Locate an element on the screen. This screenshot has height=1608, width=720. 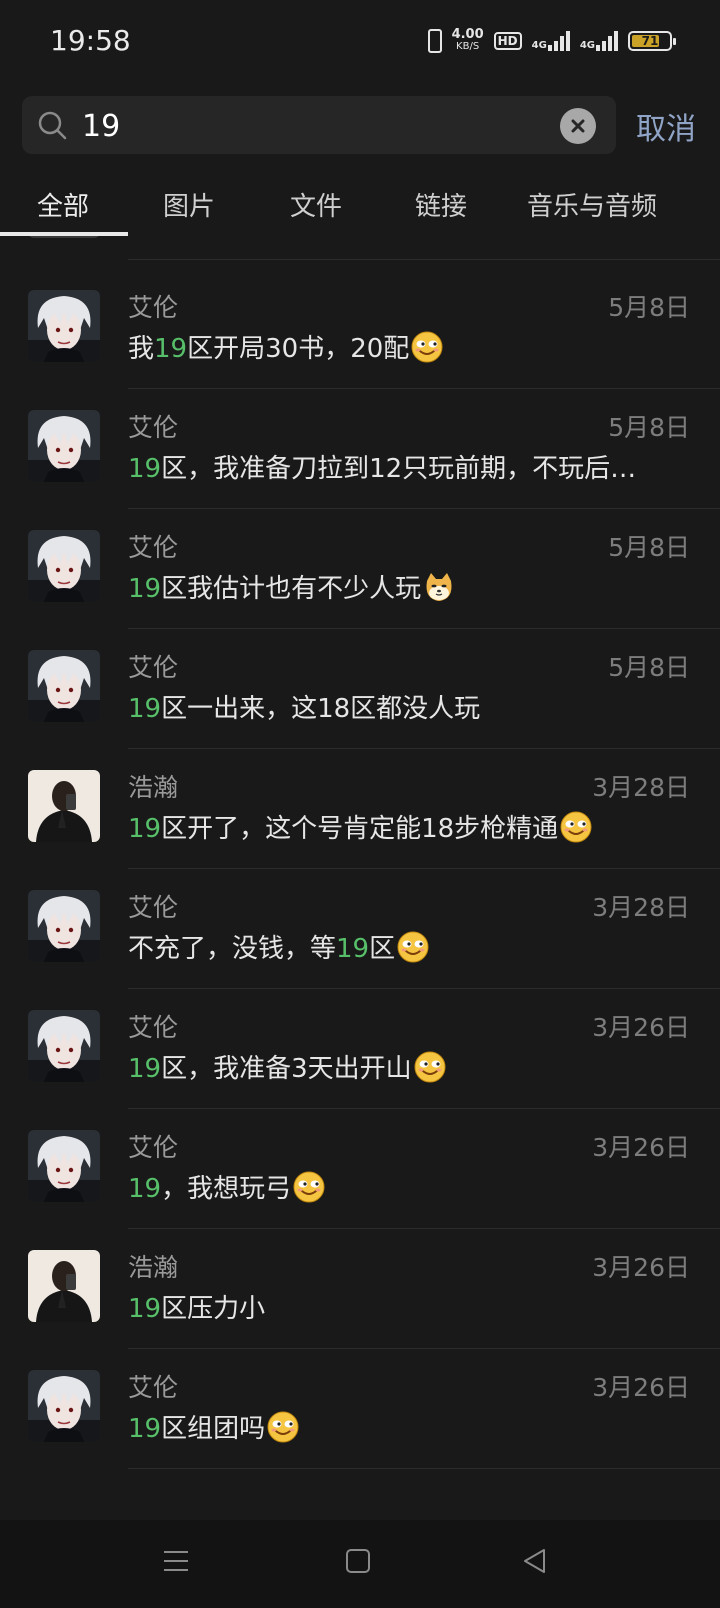
search-result-item: 艾伦 5月8日 19区我估计也有不少人玩 is located at coordinates (360, 567).